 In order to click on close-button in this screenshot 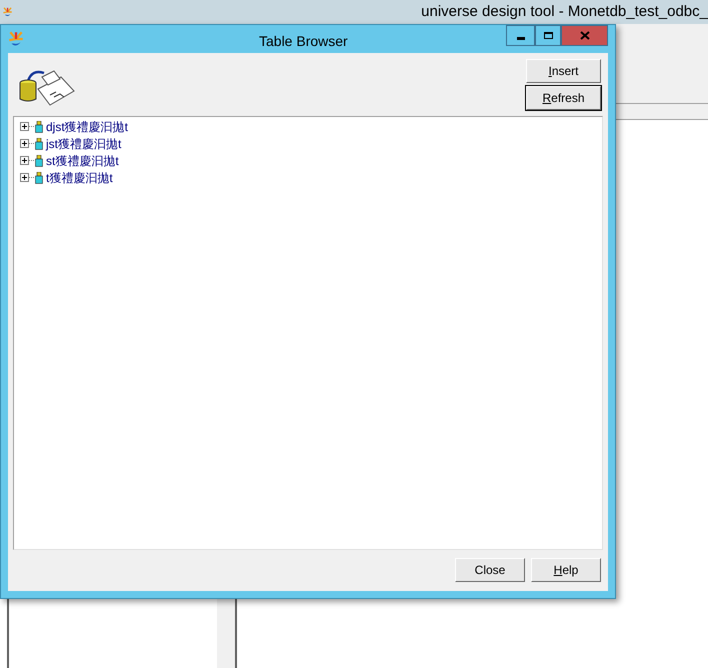, I will do `click(584, 35)`.